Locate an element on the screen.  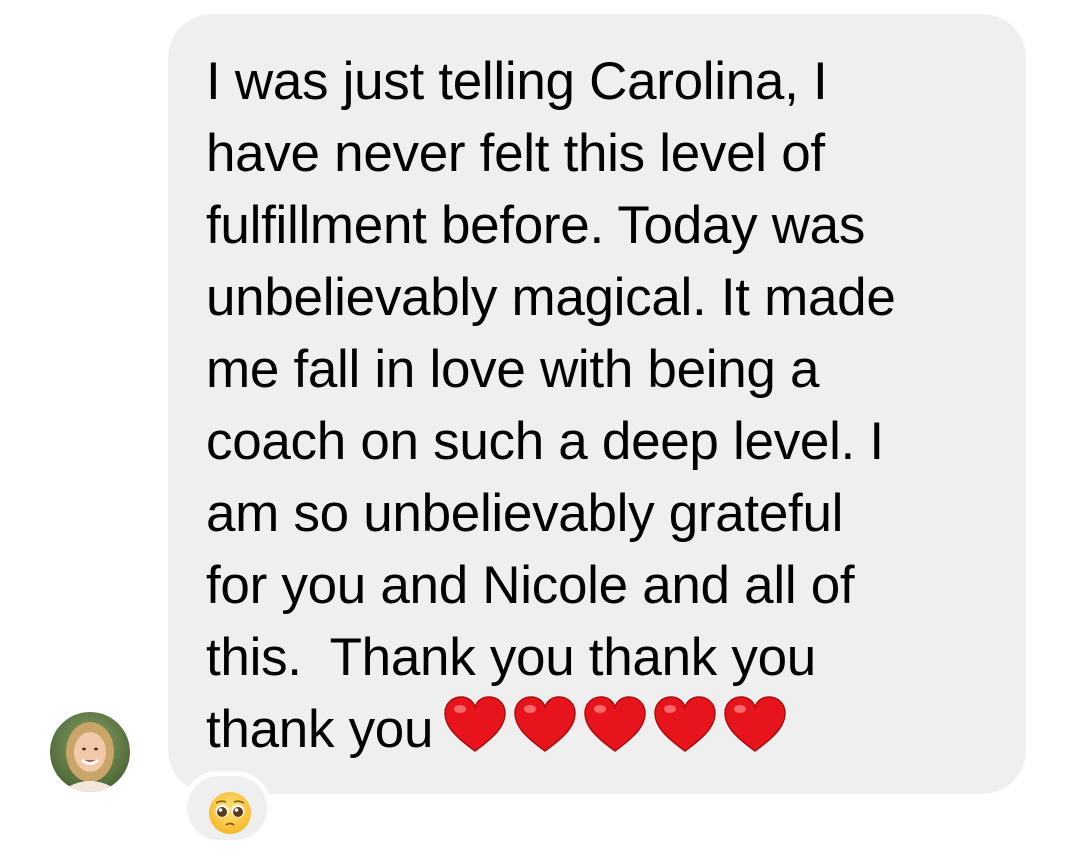
message-reaction is located at coordinates (227, 808).